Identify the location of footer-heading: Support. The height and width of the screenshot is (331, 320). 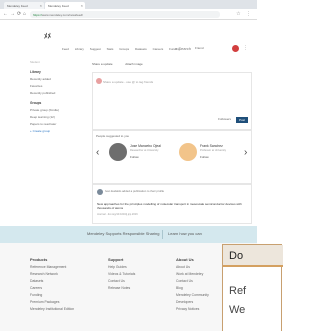
(116, 259).